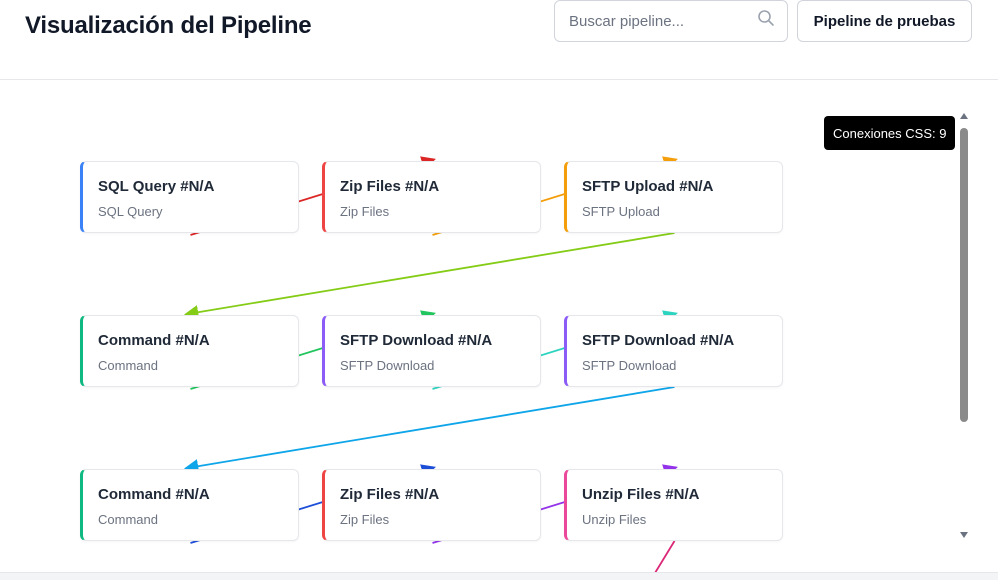  What do you see at coordinates (168, 25) in the screenshot?
I see `page-title: Visualización del Pipeline` at bounding box center [168, 25].